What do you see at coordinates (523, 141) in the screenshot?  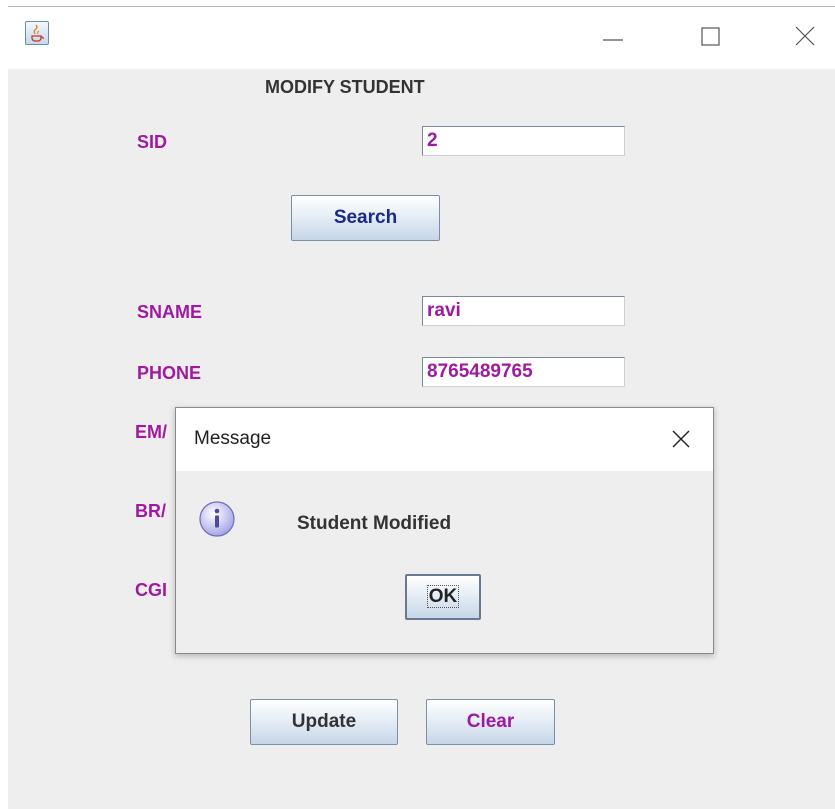 I see `sid-field: 2` at bounding box center [523, 141].